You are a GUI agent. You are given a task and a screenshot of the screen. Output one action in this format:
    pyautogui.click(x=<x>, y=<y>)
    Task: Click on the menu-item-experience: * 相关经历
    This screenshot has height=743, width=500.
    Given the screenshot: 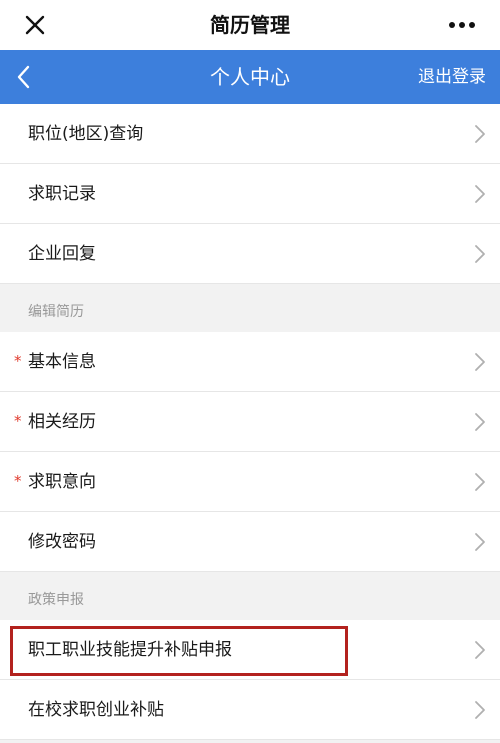 What is the action you would take?
    pyautogui.click(x=250, y=422)
    